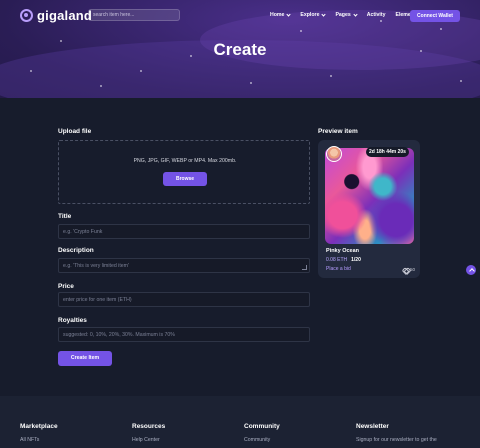  Describe the element at coordinates (262, 433) in the screenshot. I see `footer-column-community: Community Community` at that location.